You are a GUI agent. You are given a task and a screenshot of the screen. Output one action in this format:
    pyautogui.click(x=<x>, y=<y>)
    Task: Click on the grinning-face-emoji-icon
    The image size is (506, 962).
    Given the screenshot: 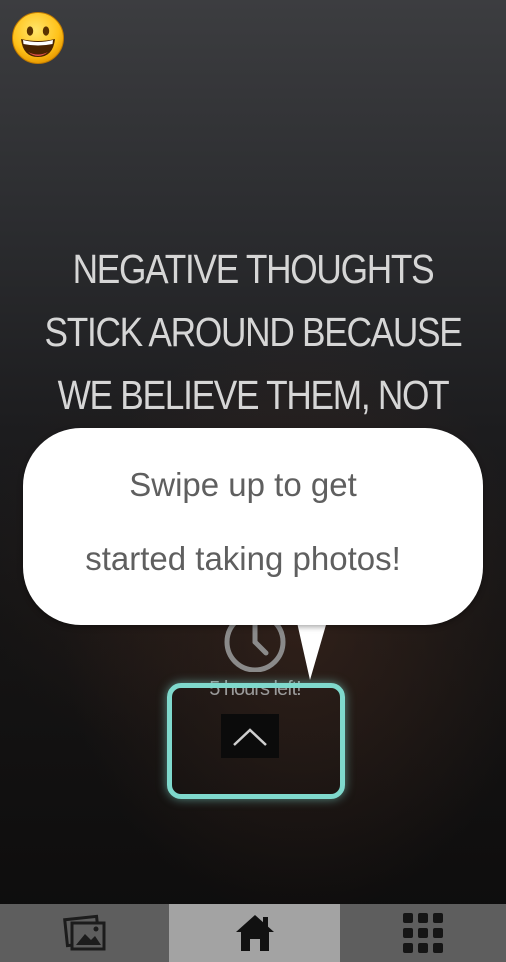 What is the action you would take?
    pyautogui.click(x=38, y=38)
    